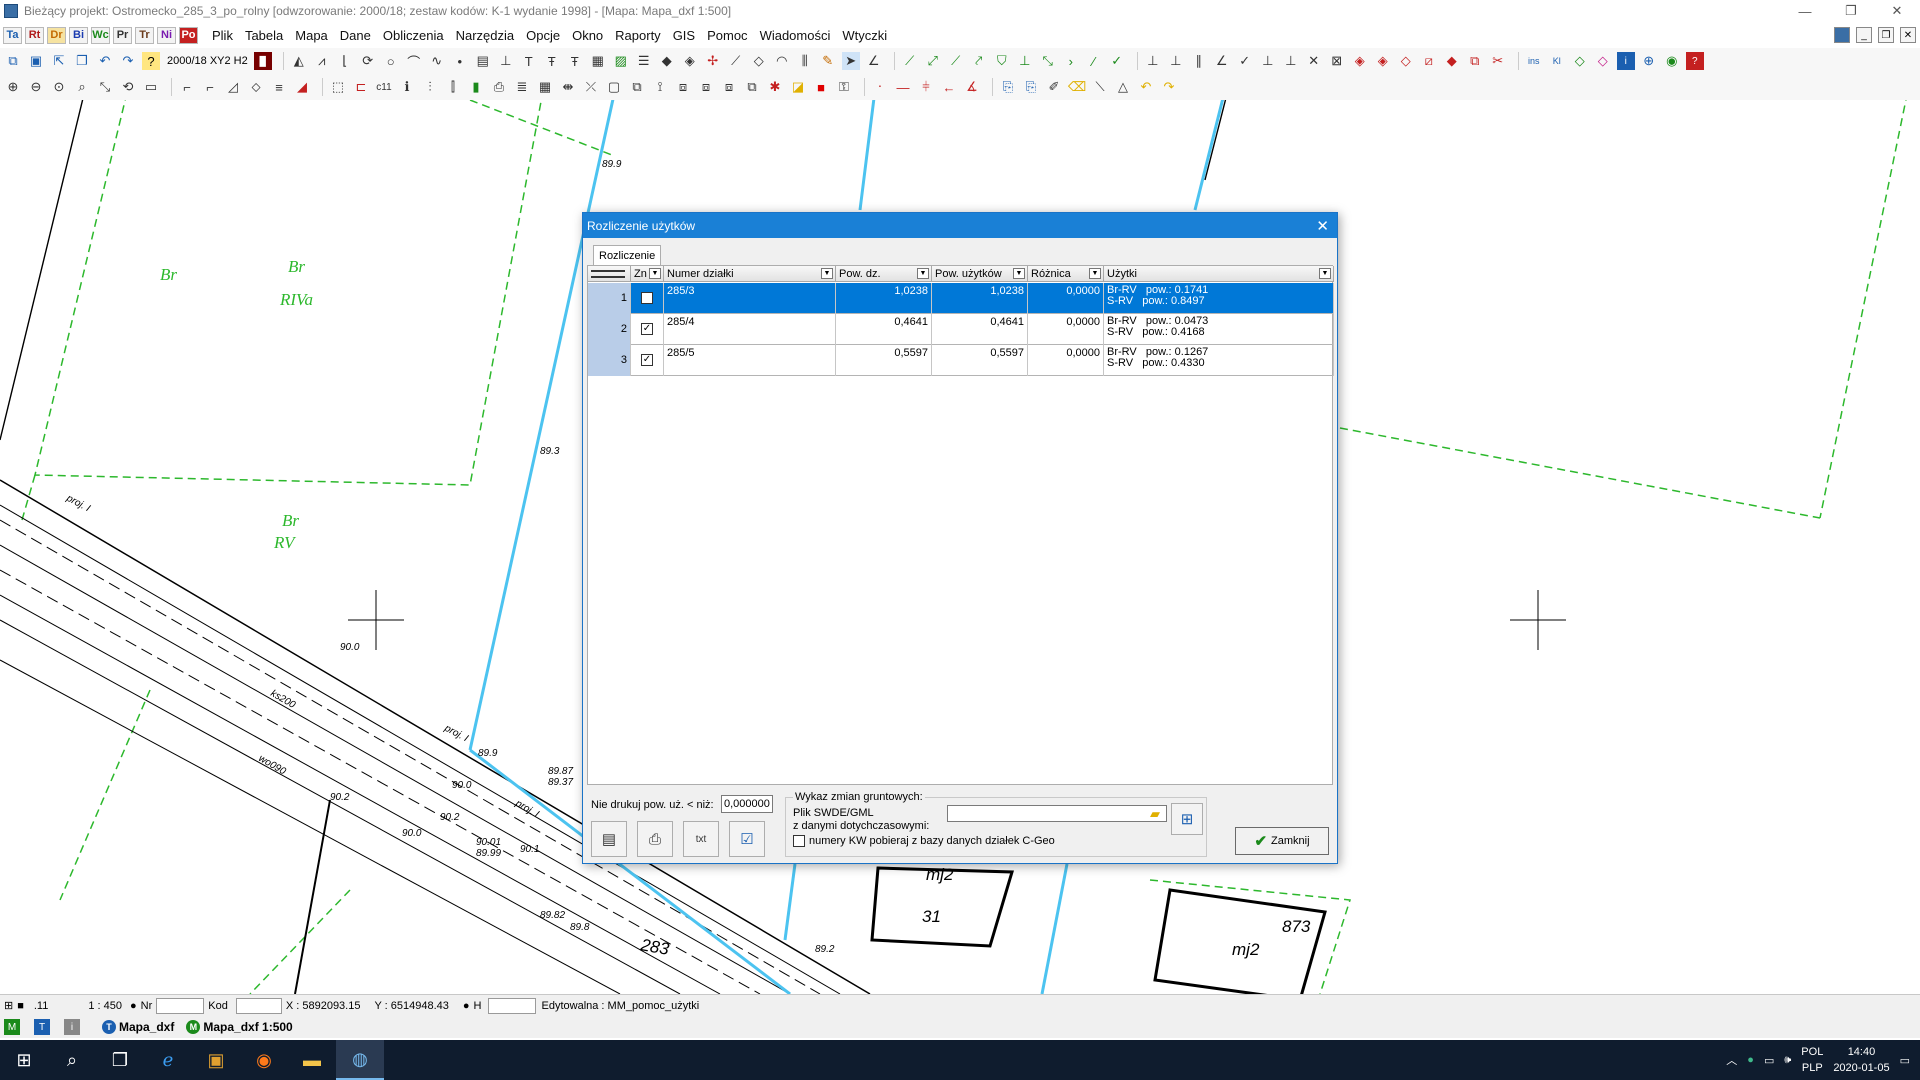 The height and width of the screenshot is (1080, 1920). What do you see at coordinates (522, 87) in the screenshot?
I see `stack-icon: ≣` at bounding box center [522, 87].